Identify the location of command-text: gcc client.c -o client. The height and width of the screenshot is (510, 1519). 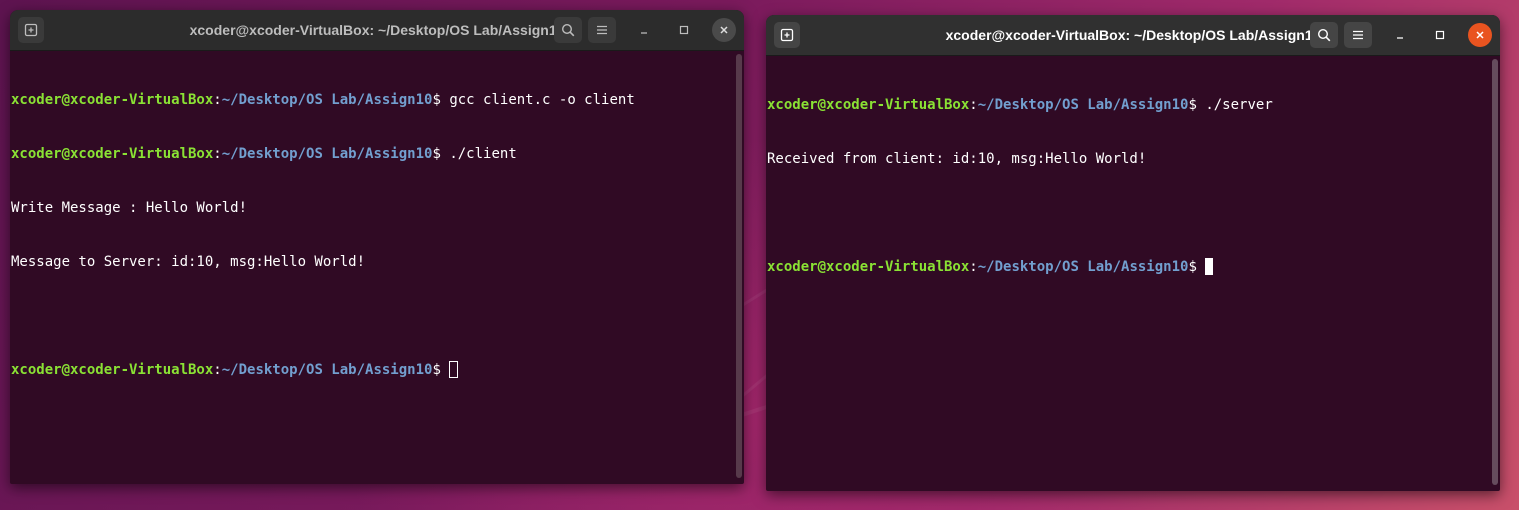
(542, 100).